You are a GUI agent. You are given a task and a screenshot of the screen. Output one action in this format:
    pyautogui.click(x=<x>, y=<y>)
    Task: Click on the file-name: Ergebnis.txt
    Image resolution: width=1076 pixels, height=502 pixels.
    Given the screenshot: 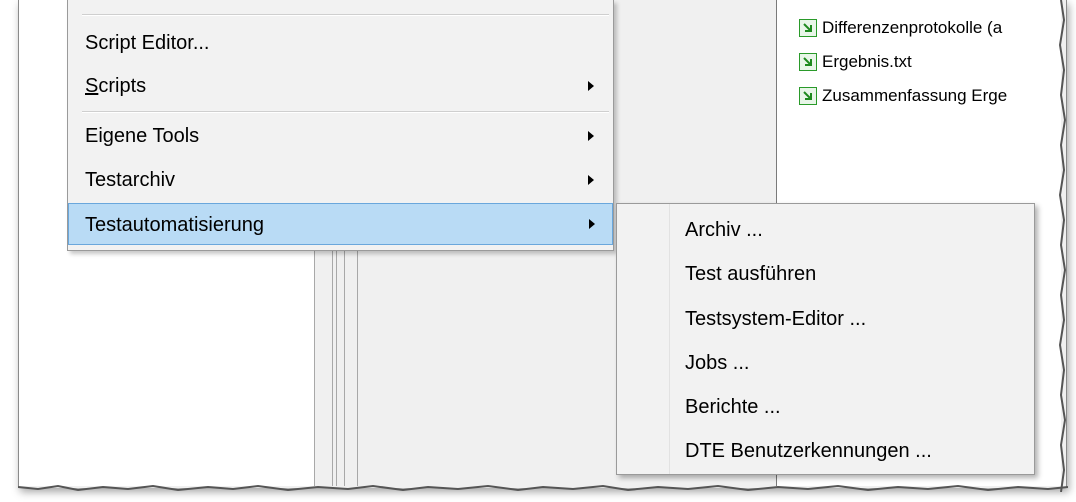 What is the action you would take?
    pyautogui.click(x=867, y=61)
    